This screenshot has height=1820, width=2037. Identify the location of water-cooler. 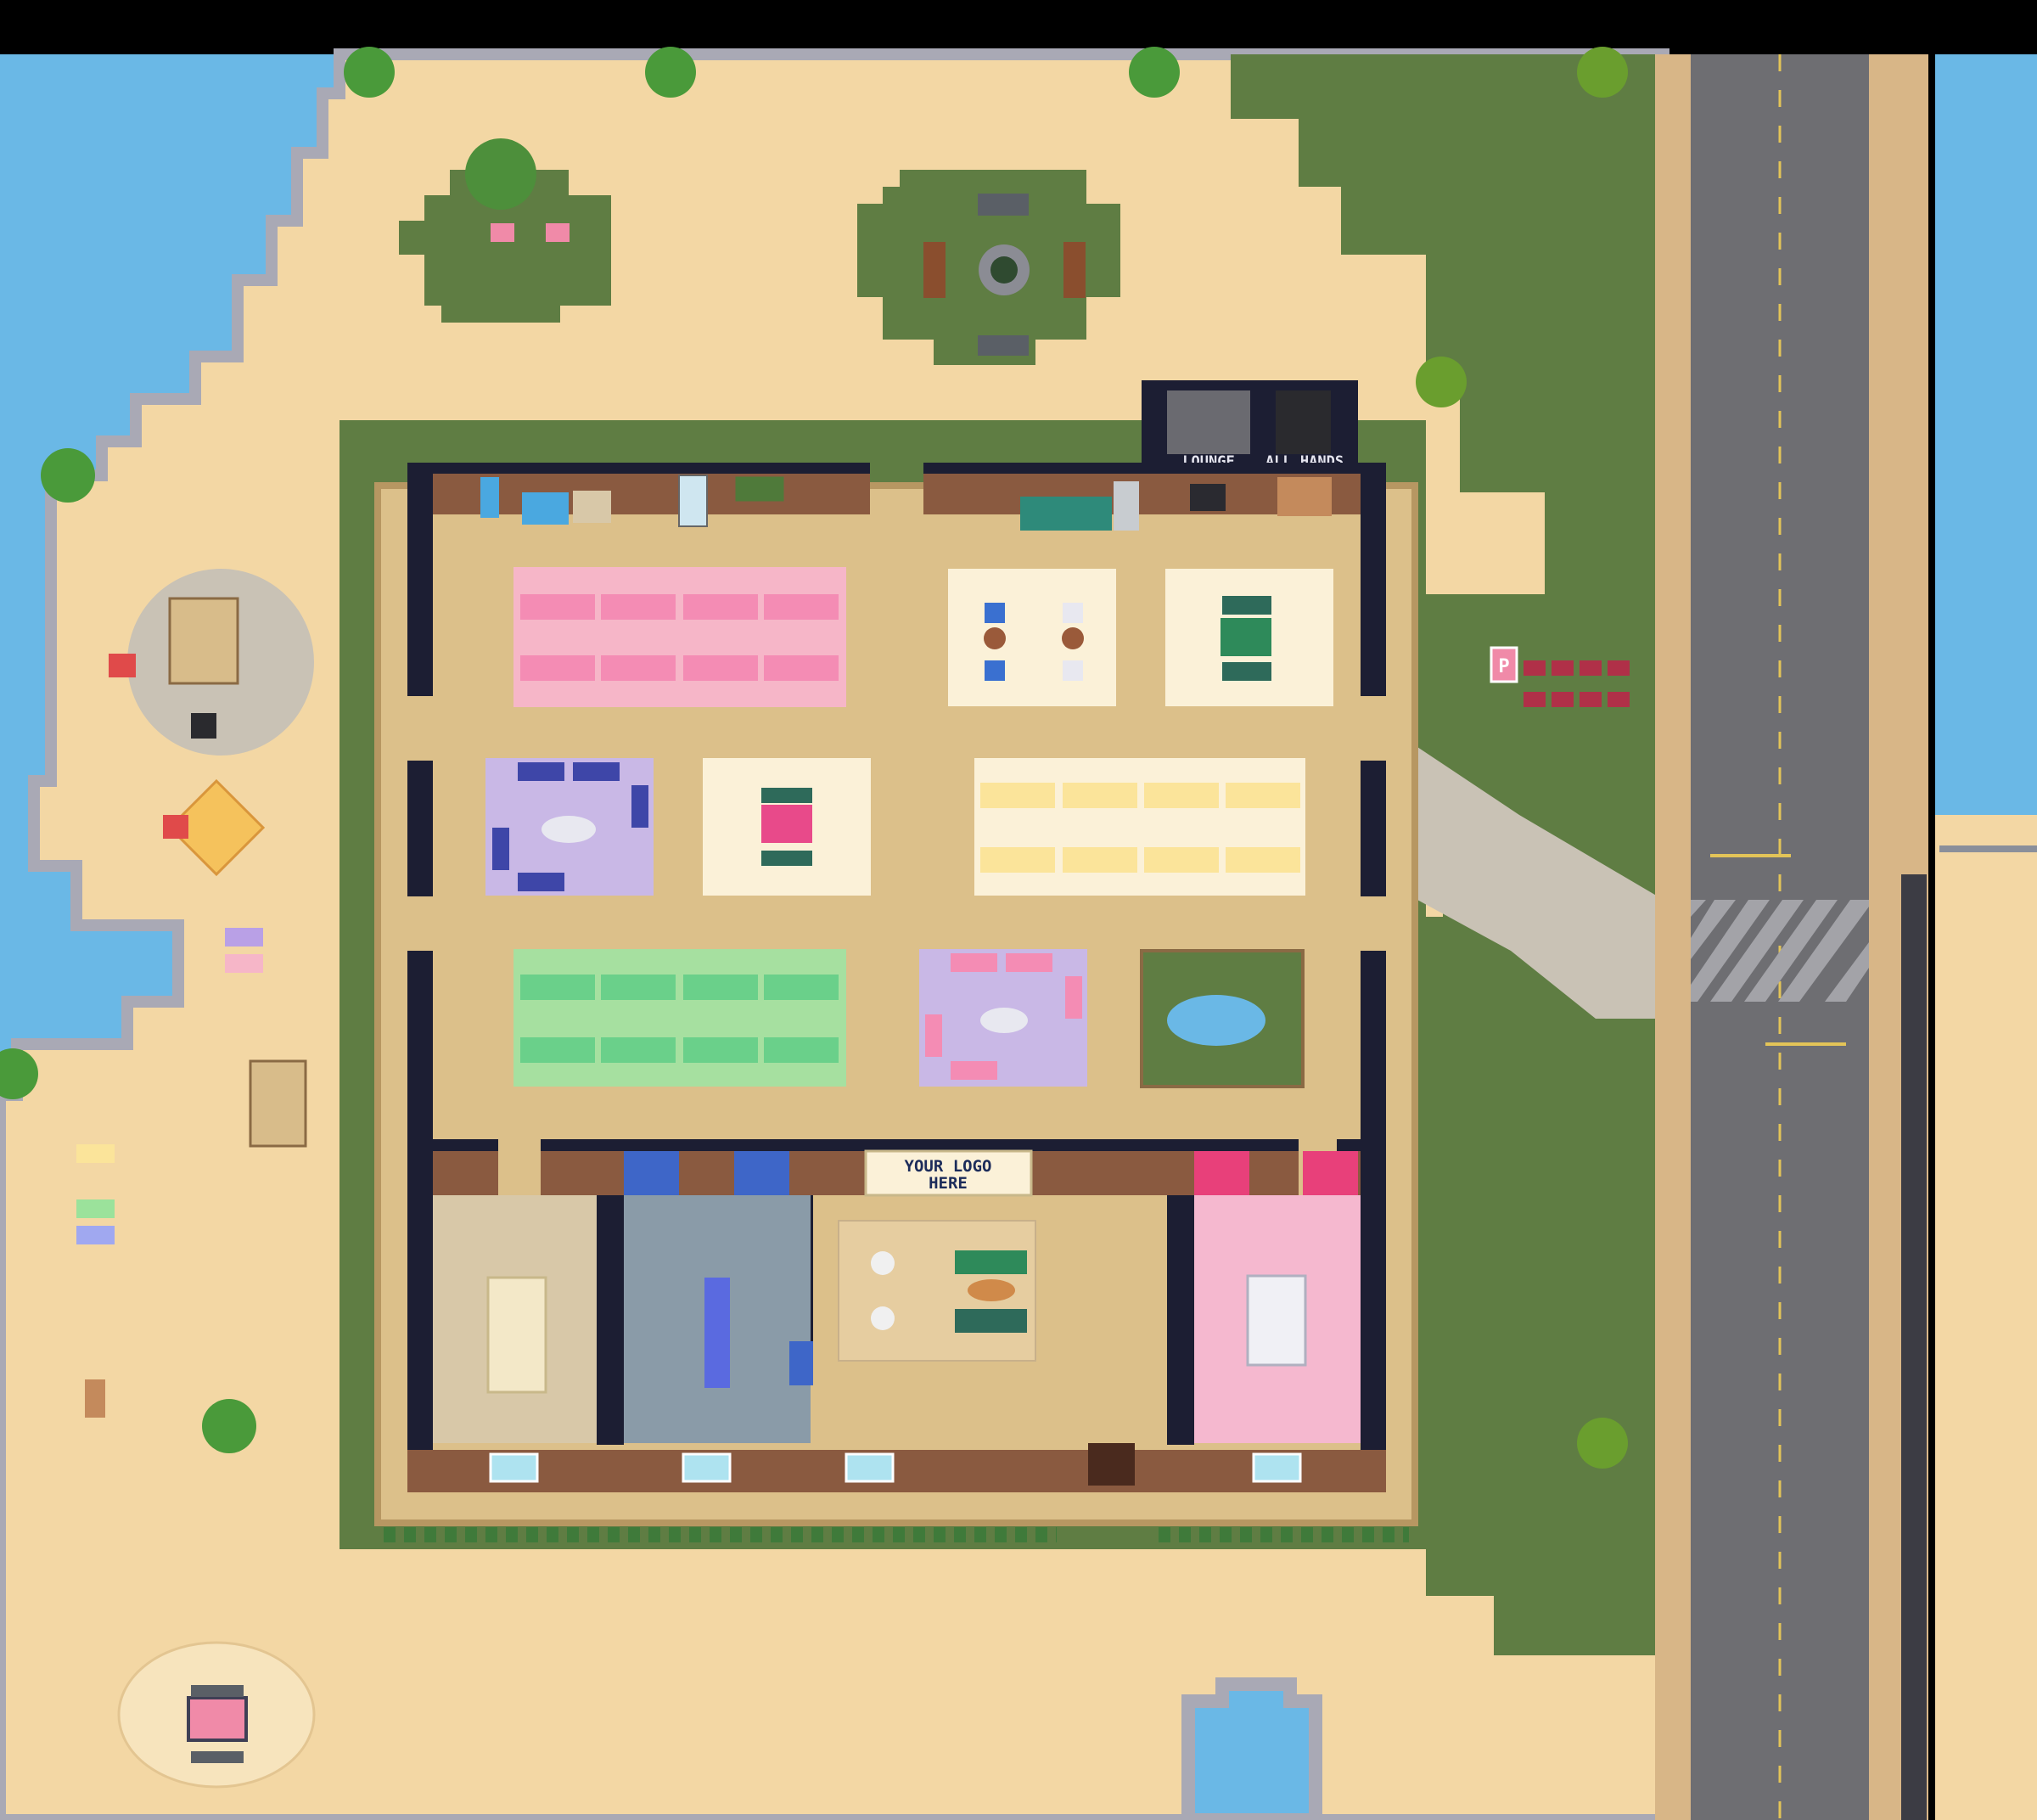
(490, 498).